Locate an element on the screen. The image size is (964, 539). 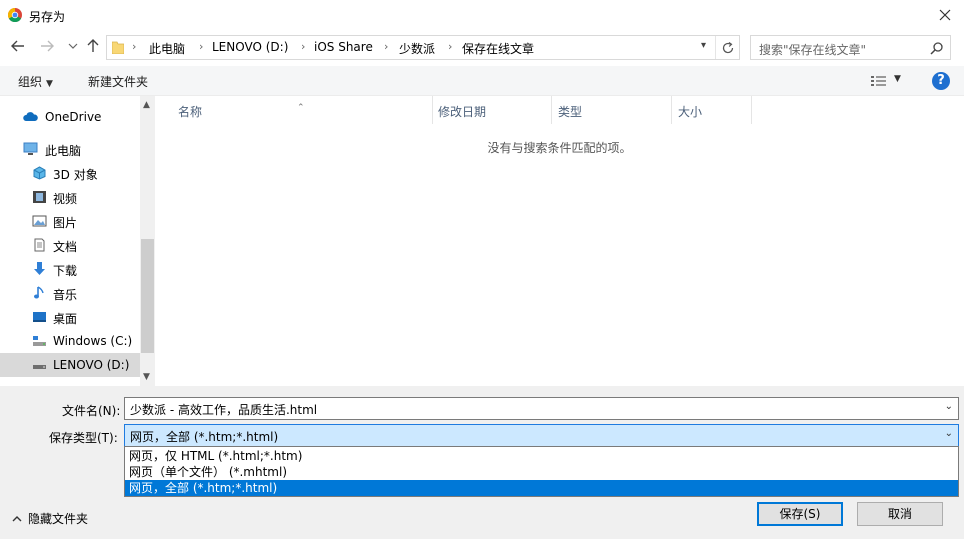
chevron-up-icon is located at coordinates (17, 519).